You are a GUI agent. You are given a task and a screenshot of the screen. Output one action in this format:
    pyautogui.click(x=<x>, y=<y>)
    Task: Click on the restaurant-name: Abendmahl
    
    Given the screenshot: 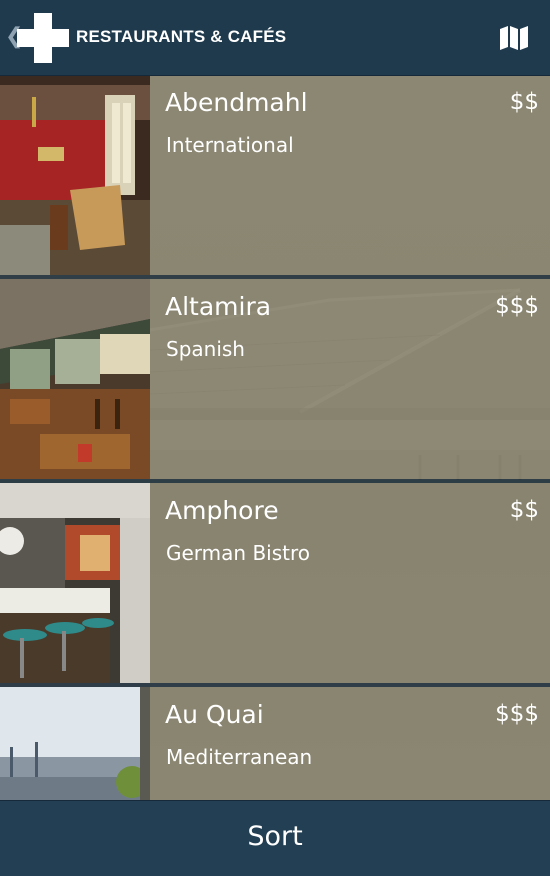 What is the action you would take?
    pyautogui.click(x=236, y=102)
    